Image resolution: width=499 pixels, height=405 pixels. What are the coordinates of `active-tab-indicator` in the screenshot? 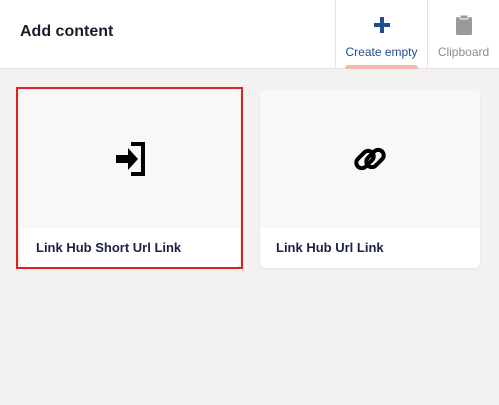 It's located at (381, 67).